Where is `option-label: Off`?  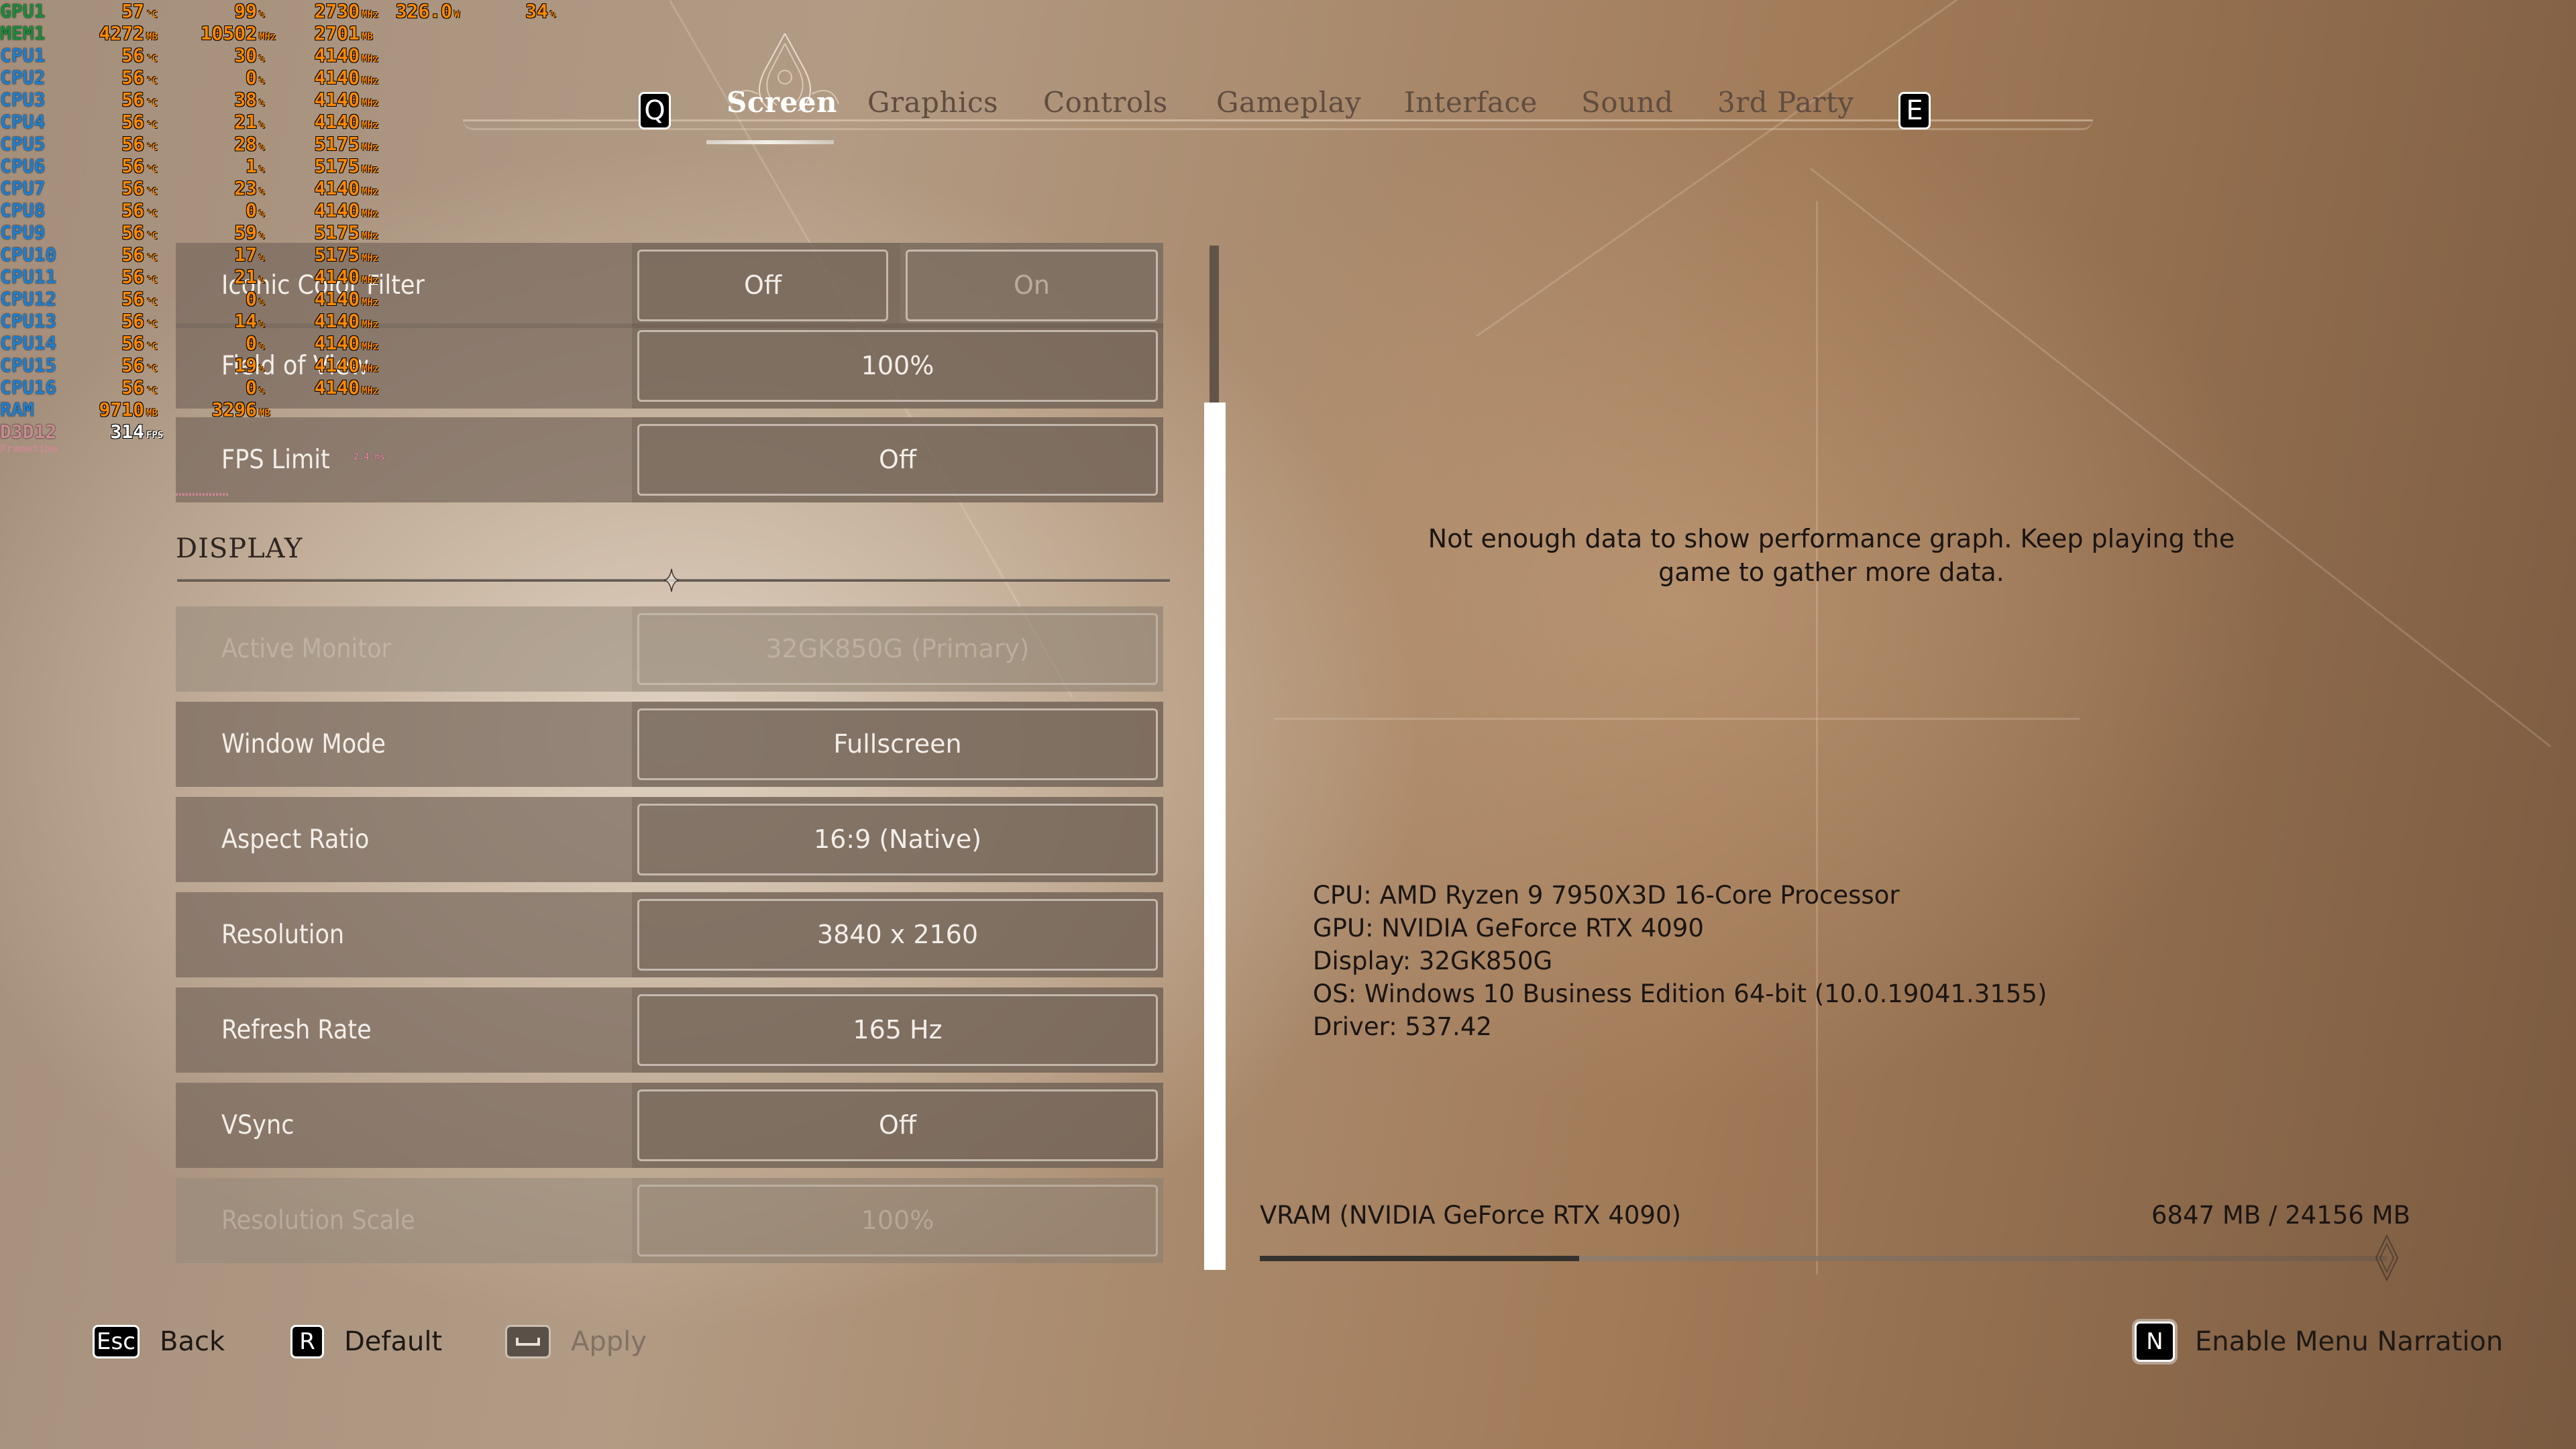 option-label: Off is located at coordinates (762, 285).